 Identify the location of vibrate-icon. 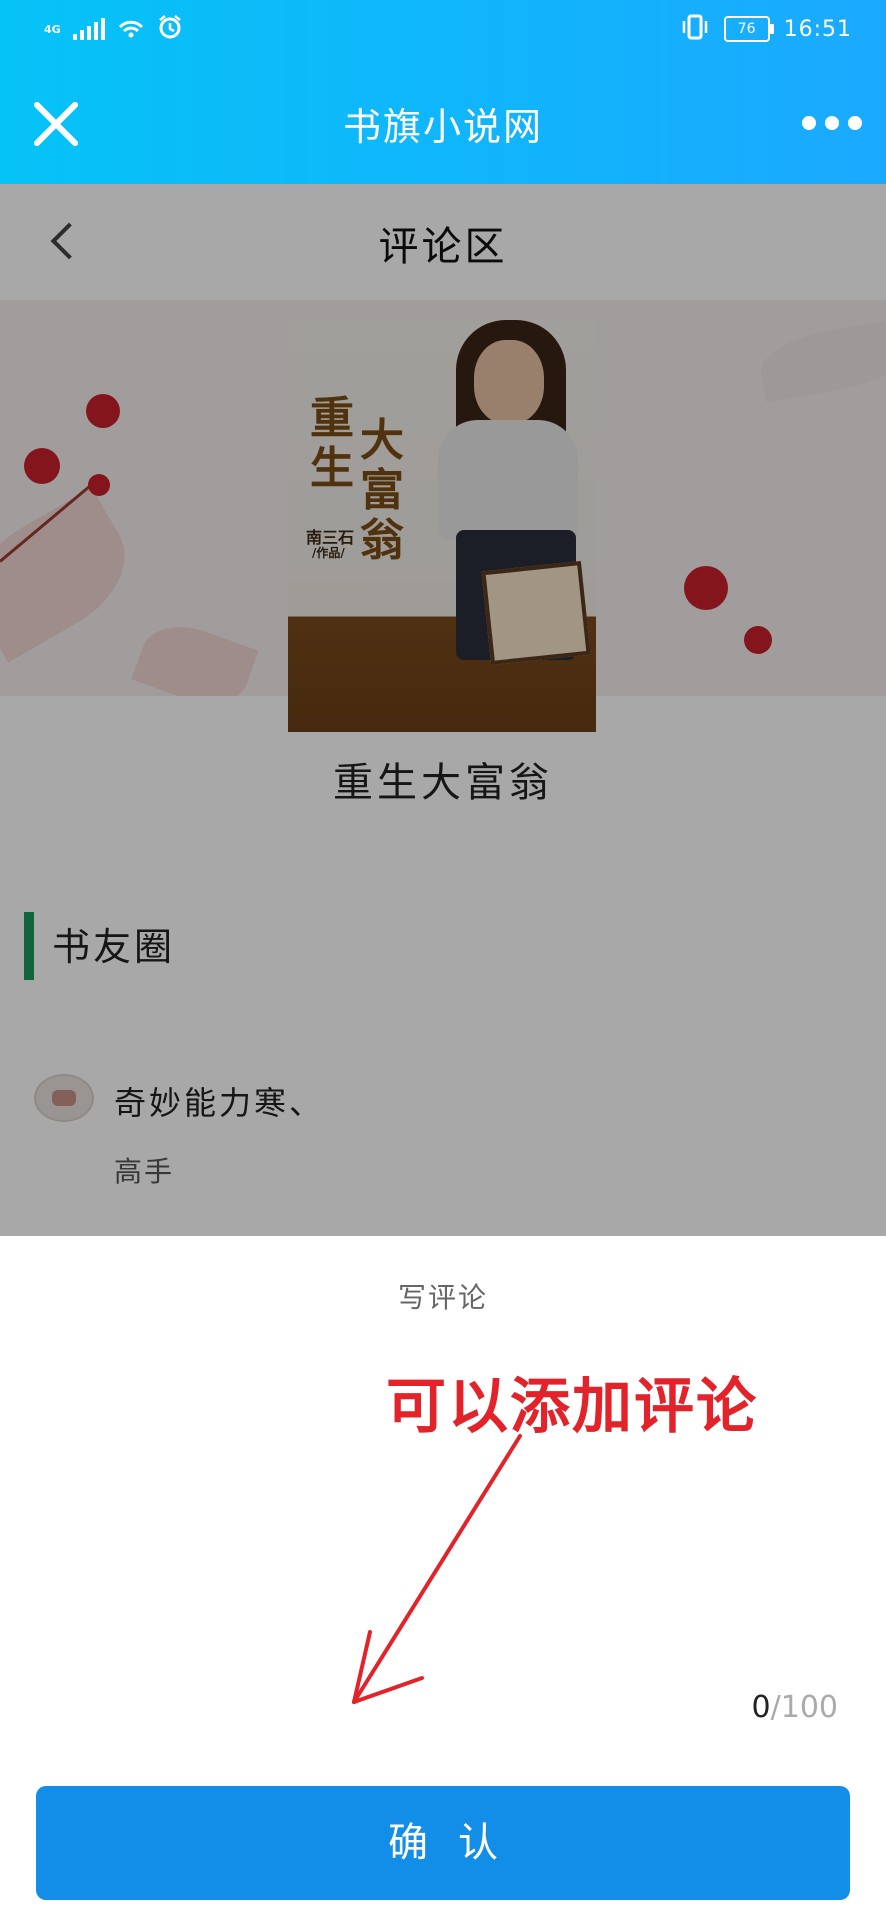
(695, 29).